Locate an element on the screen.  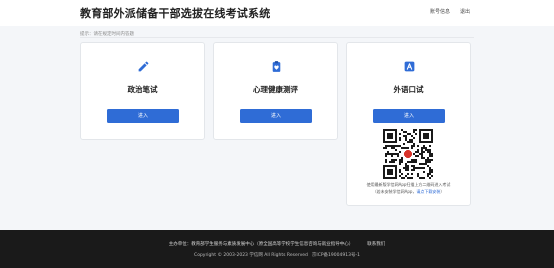
qr-note-suffix: ） is located at coordinates (442, 191).